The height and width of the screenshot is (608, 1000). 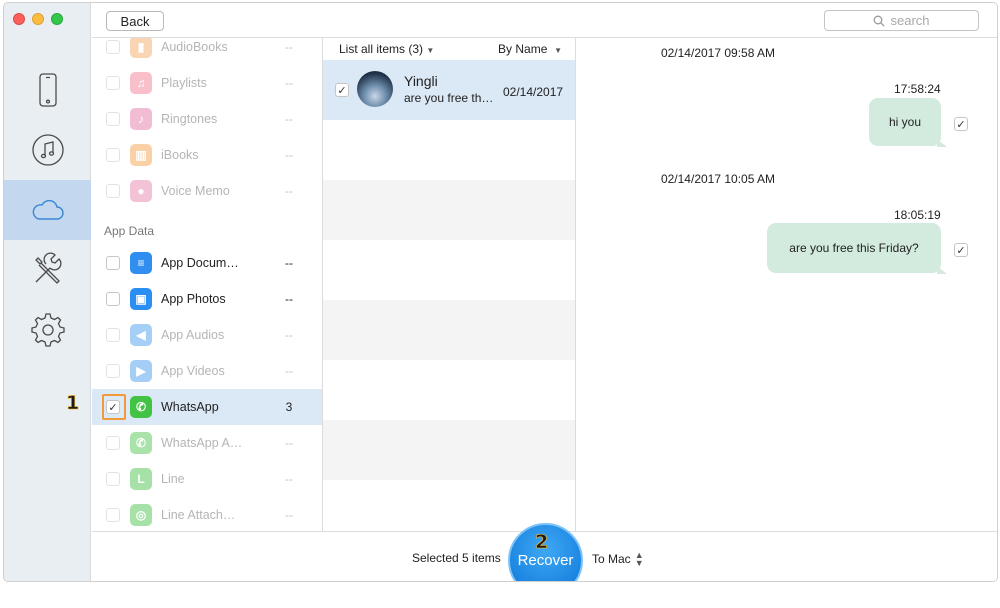 I want to click on category-row: L Line --, so click(x=207, y=479).